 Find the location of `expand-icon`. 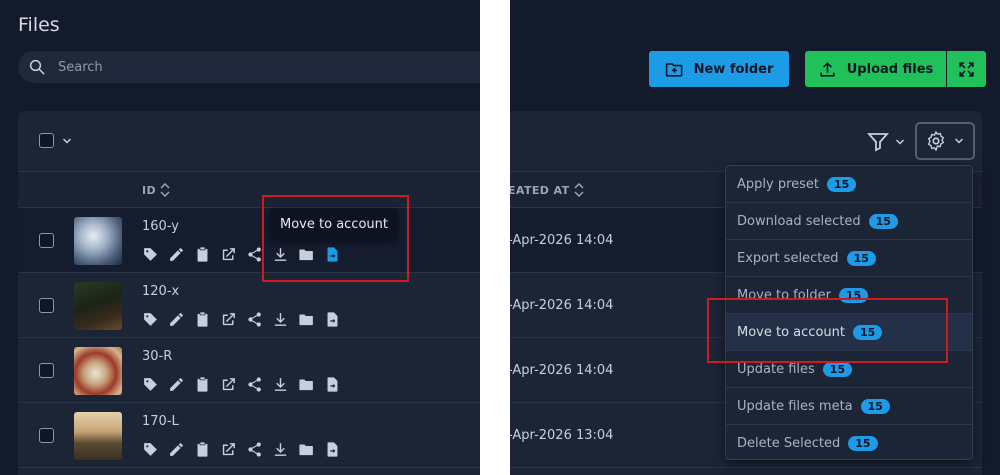

expand-icon is located at coordinates (966, 69).